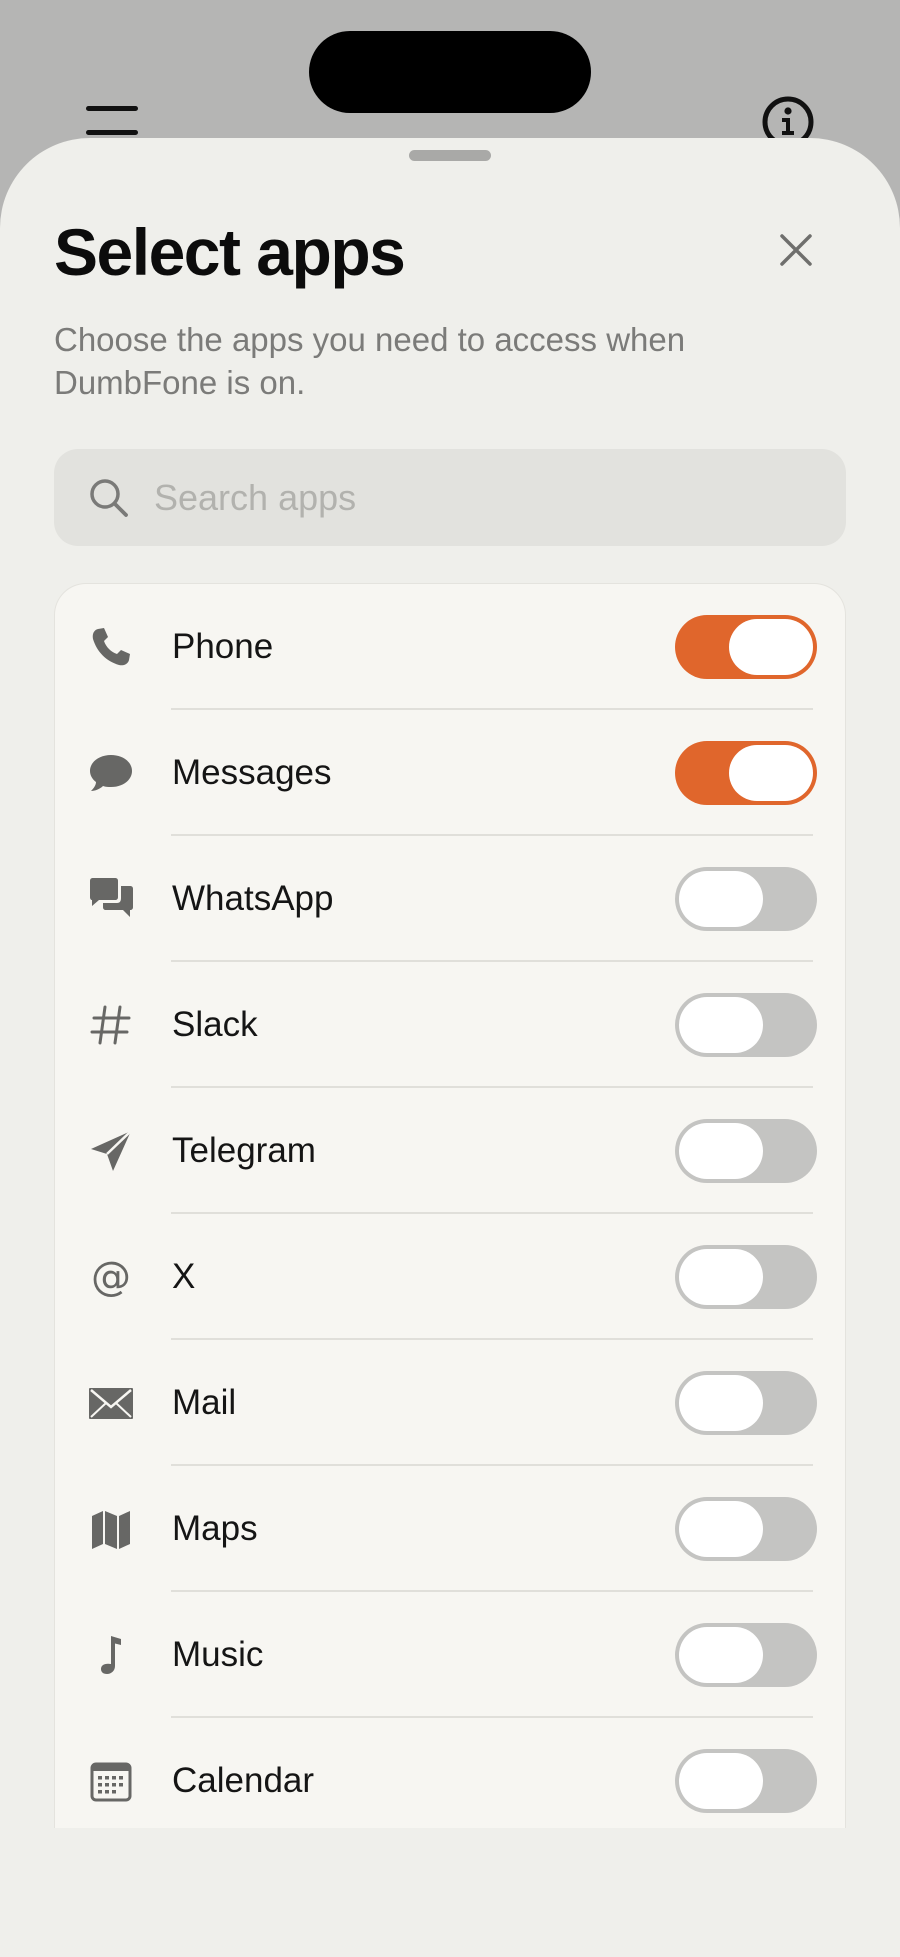  I want to click on toggle-calendar, so click(746, 1781).